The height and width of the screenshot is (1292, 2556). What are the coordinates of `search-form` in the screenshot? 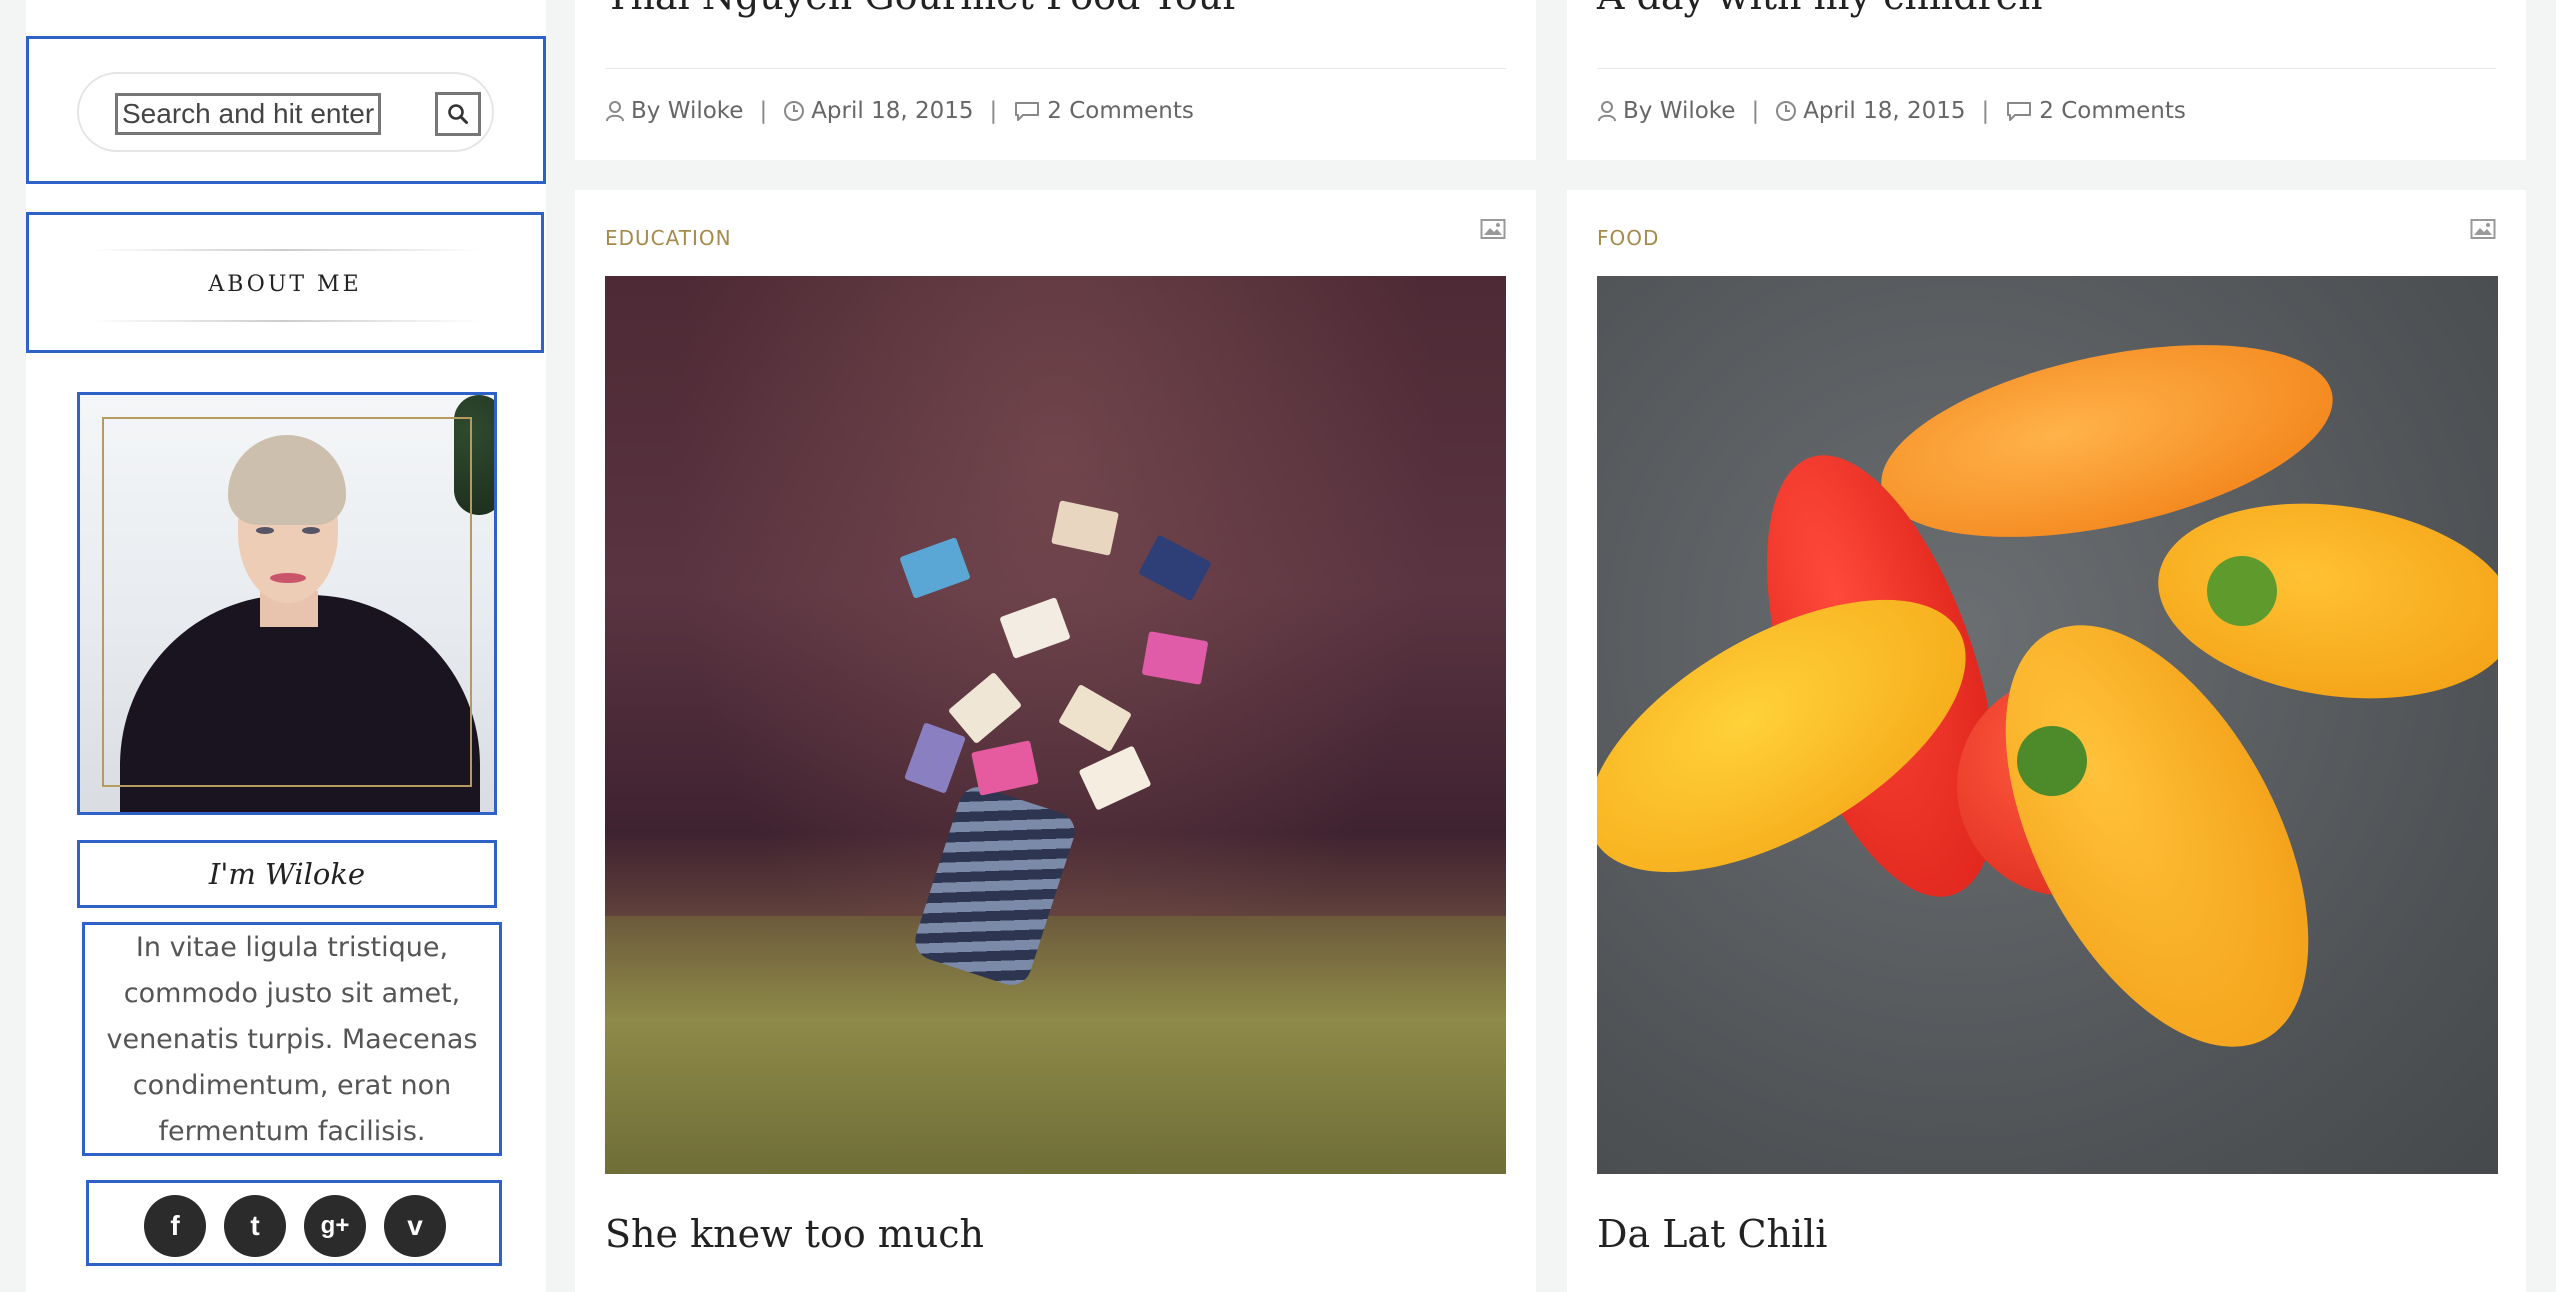 It's located at (285, 112).